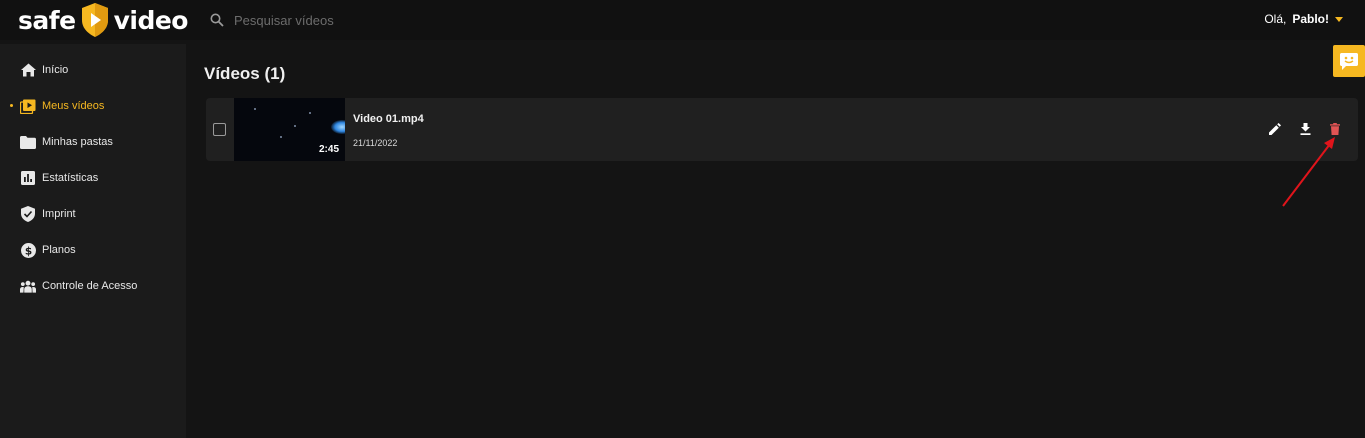 Image resolution: width=1365 pixels, height=438 pixels. Describe the element at coordinates (682, 20) in the screenshot. I see `top-bar: safe video Olá, Pablo!` at that location.